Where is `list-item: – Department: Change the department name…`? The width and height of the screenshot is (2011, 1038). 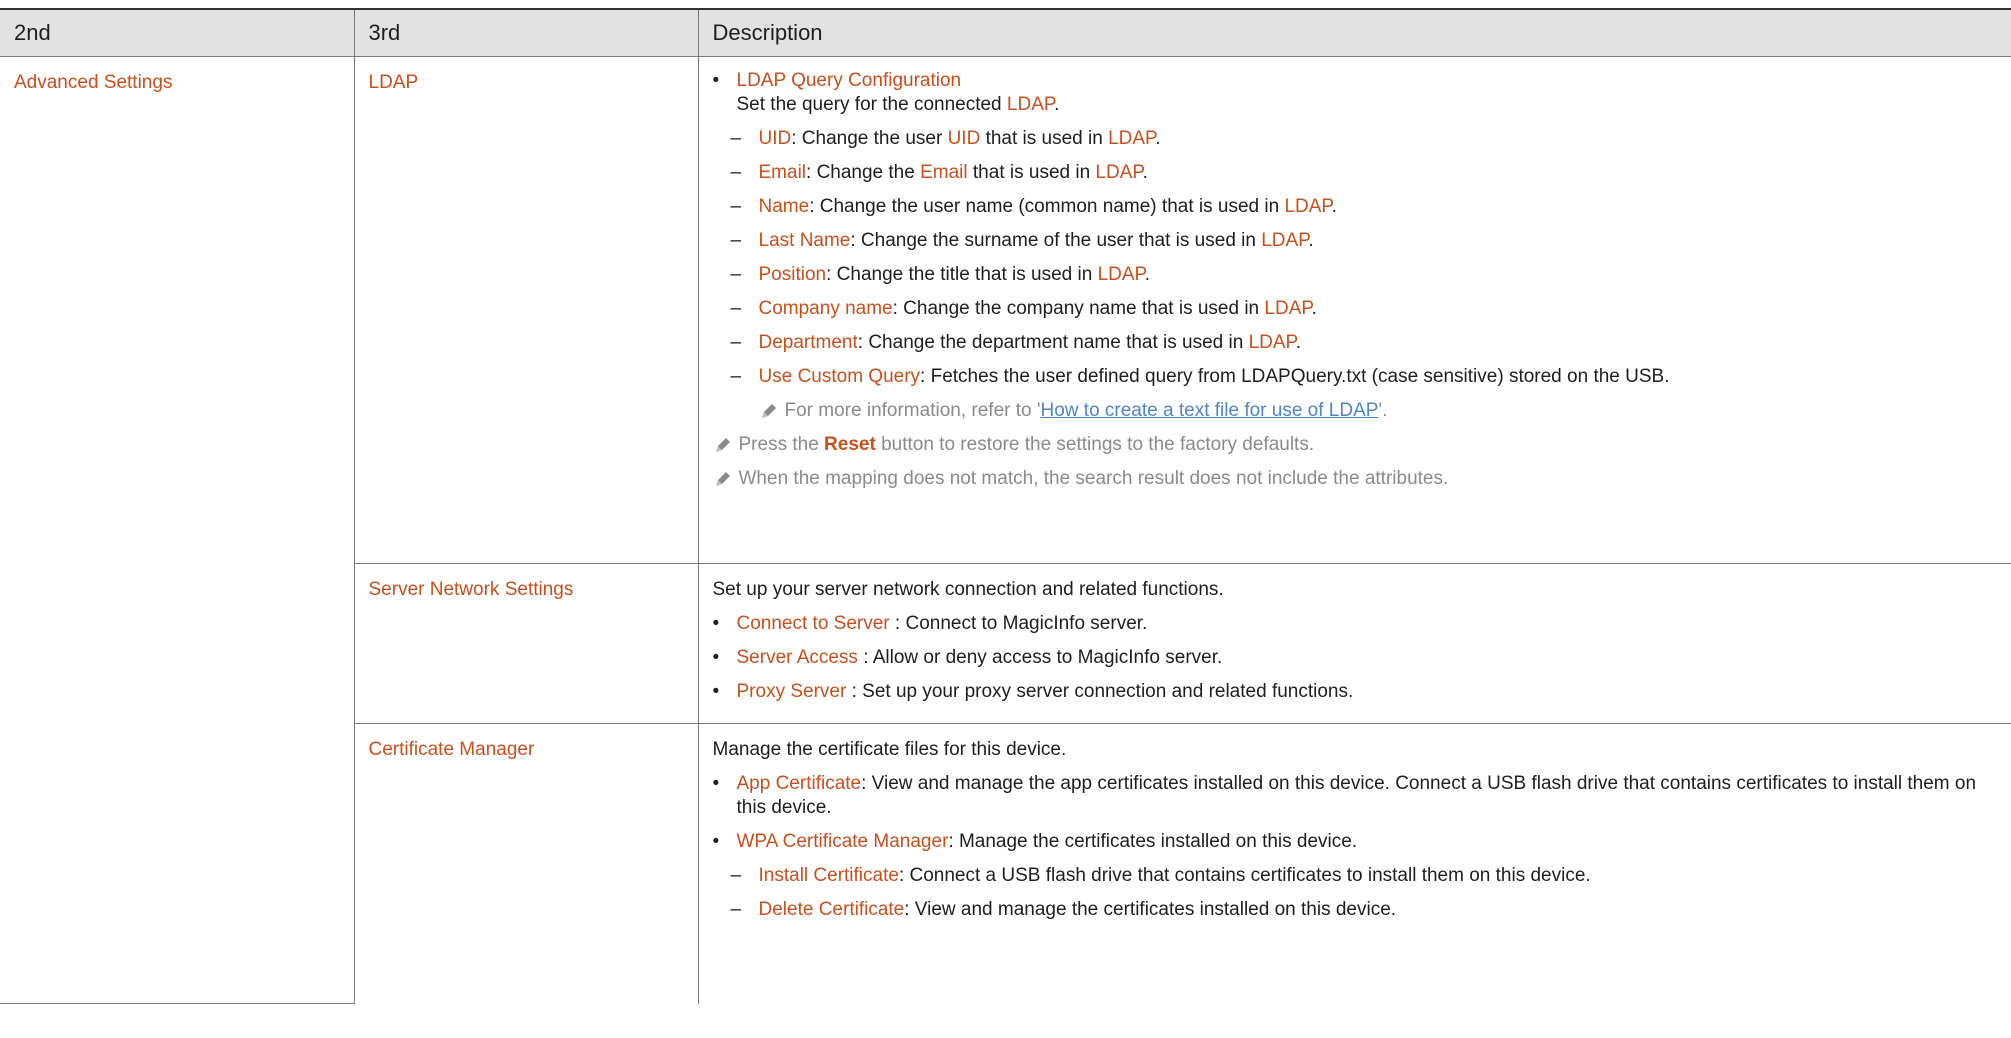
list-item: – Department: Change the department name… is located at coordinates (1016, 342).